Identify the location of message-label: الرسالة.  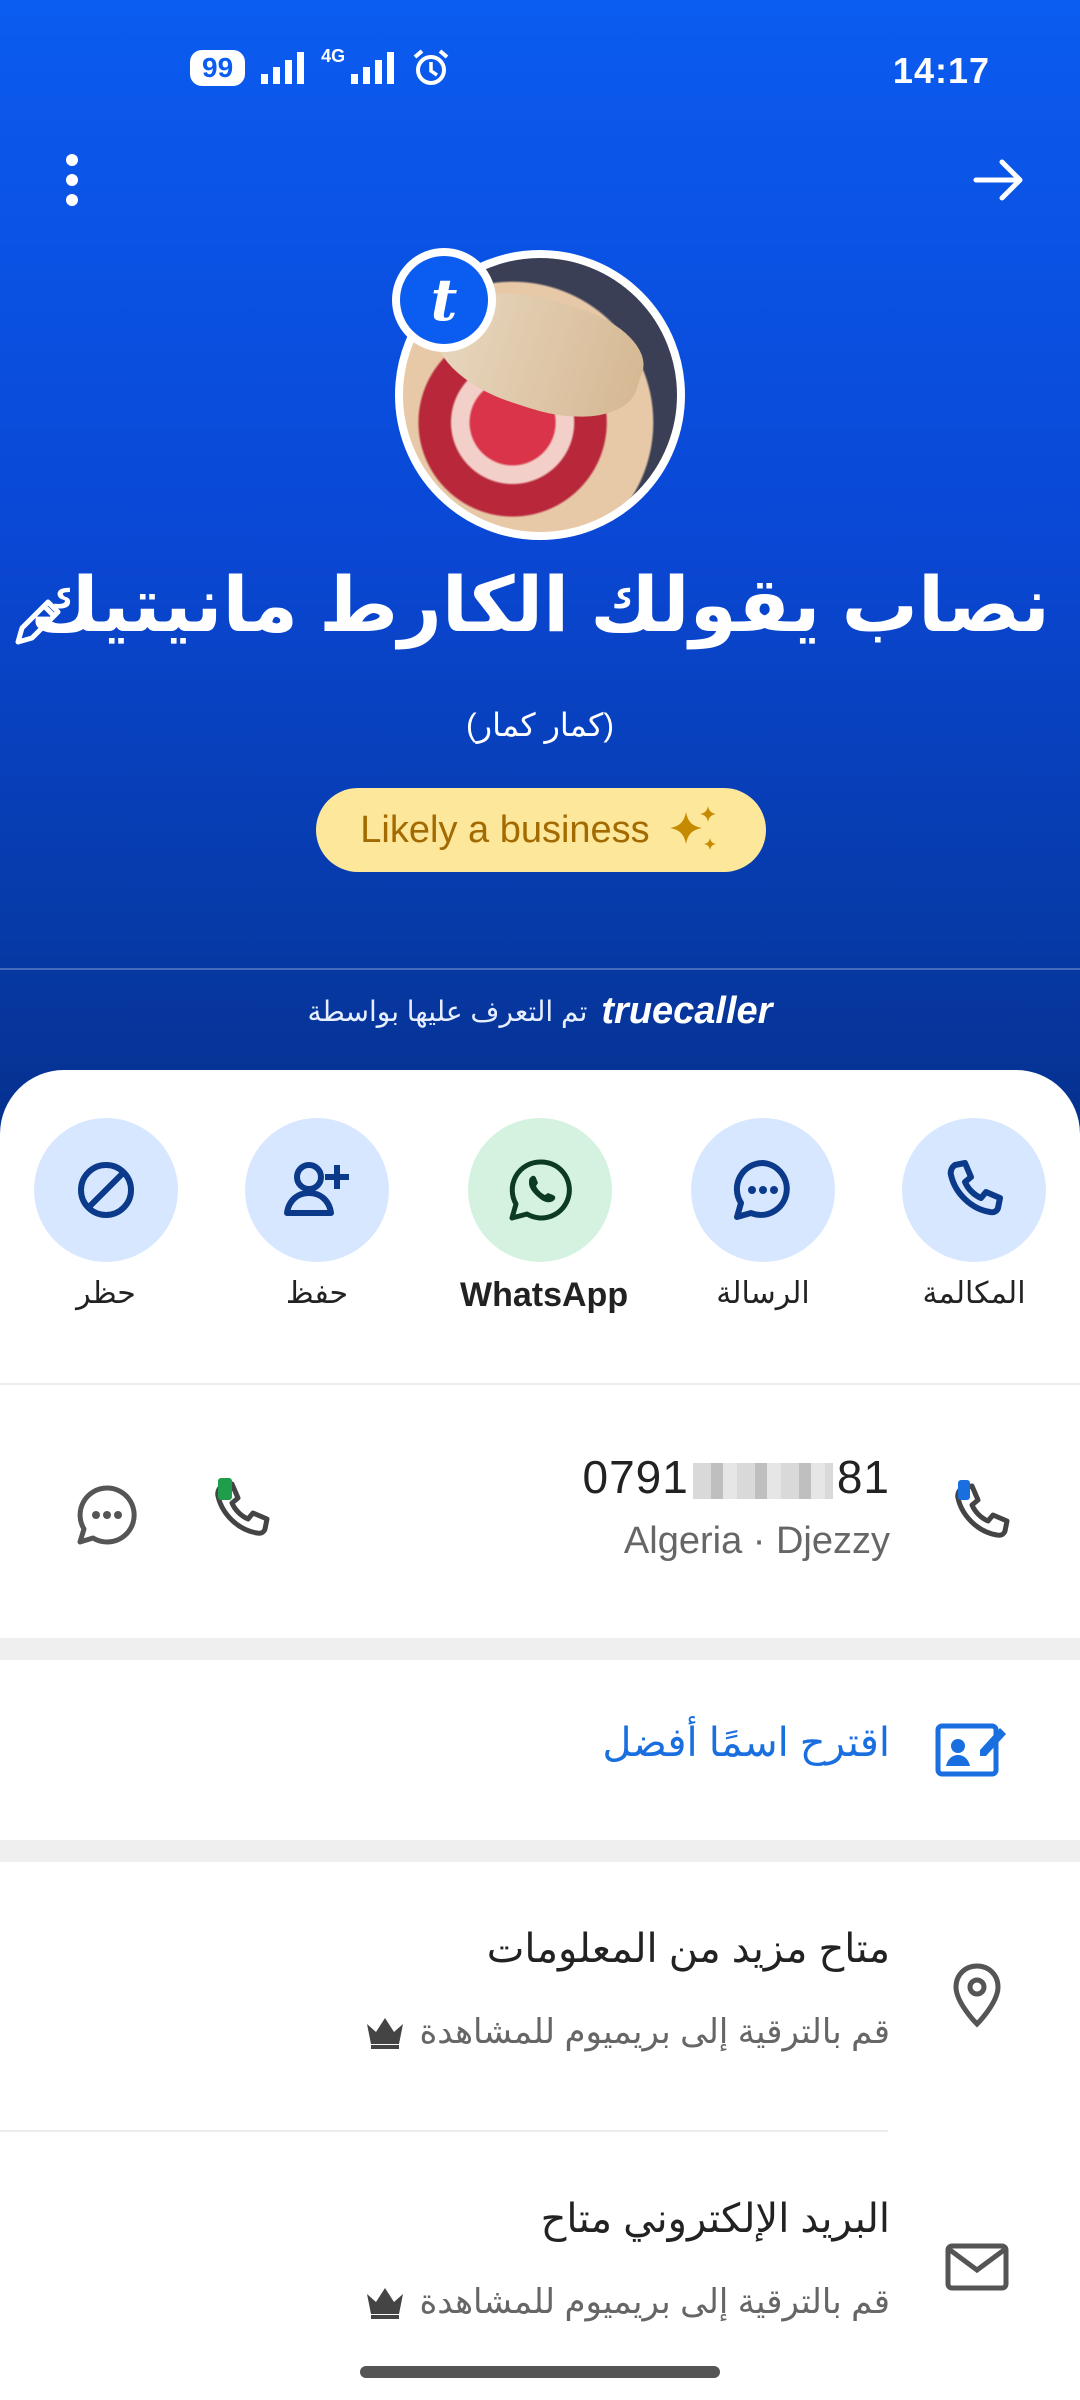
(763, 1293).